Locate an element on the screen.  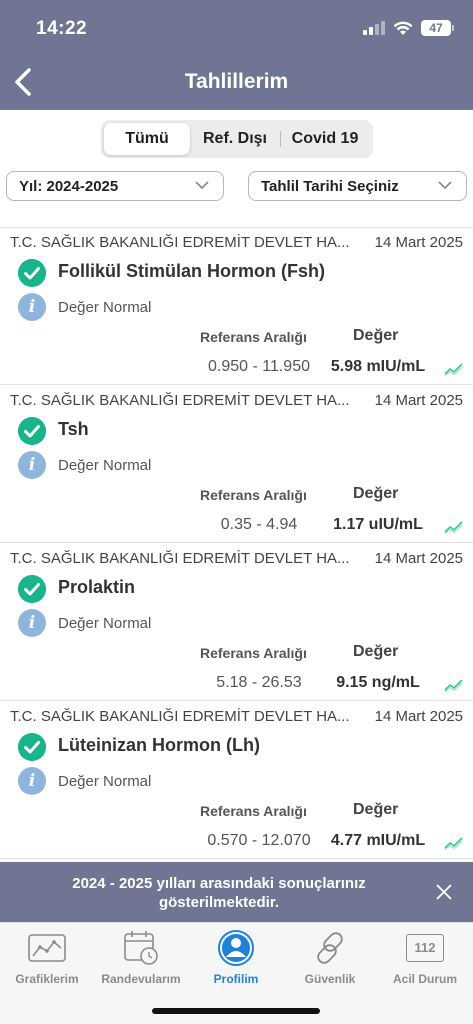
test-name: Prolaktin is located at coordinates (97, 587).